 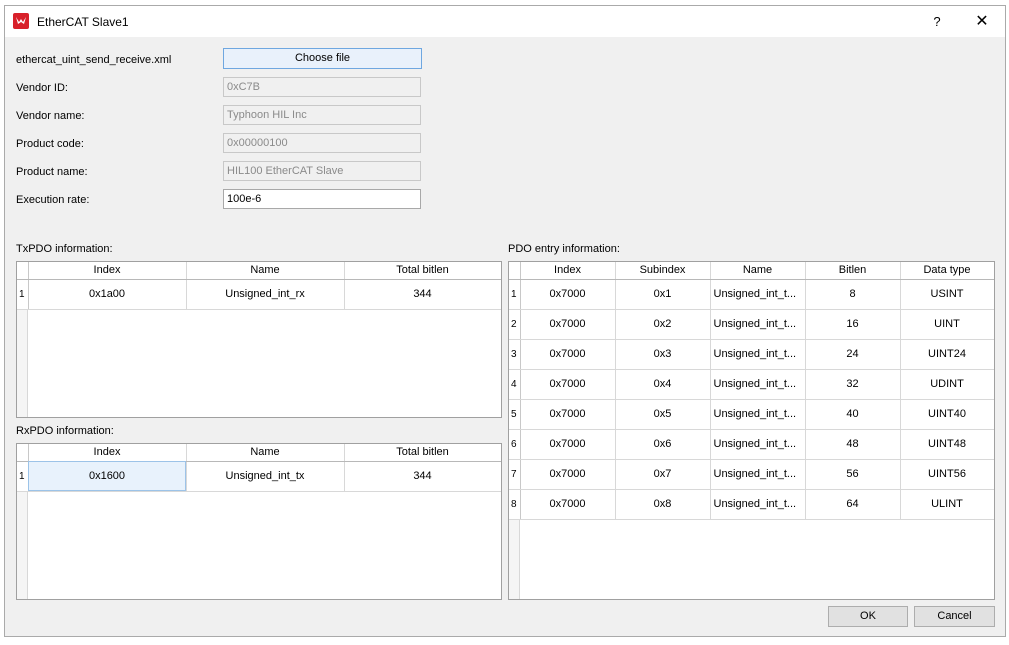 I want to click on bitlen-cell: 8, so click(x=853, y=294).